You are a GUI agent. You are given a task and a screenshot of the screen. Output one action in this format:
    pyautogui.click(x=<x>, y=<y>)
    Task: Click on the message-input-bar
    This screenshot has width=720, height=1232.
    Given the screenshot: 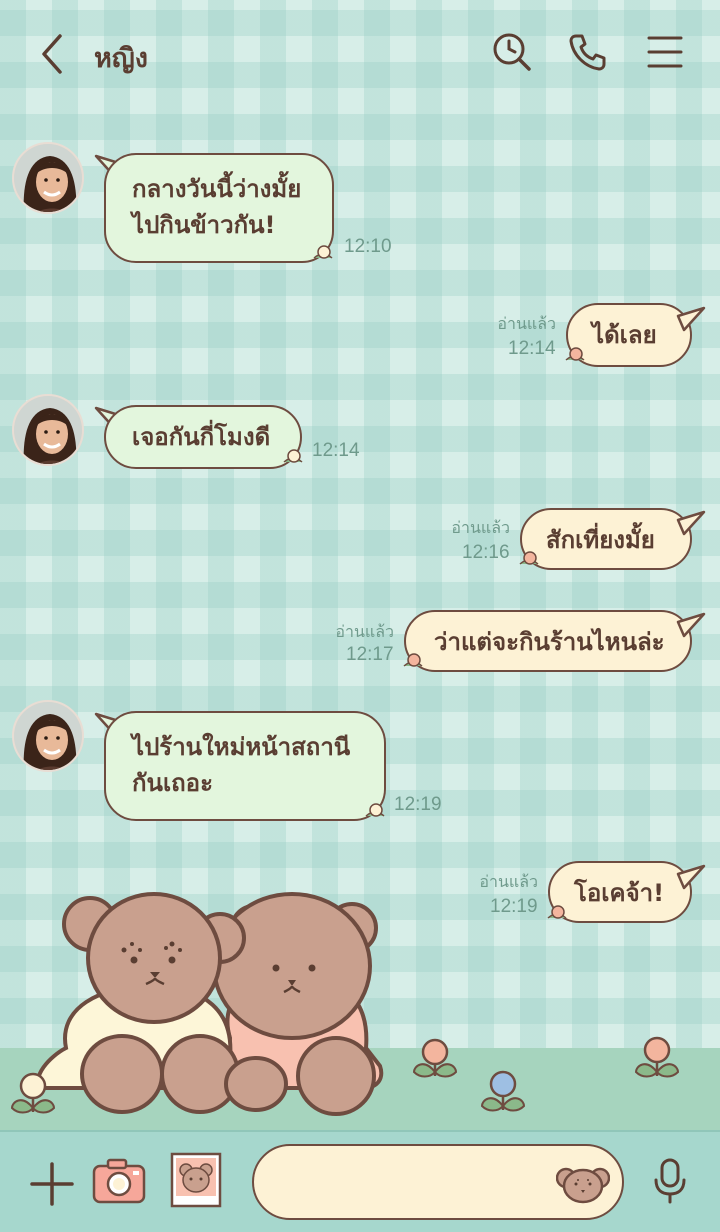 What is the action you would take?
    pyautogui.click(x=360, y=1181)
    